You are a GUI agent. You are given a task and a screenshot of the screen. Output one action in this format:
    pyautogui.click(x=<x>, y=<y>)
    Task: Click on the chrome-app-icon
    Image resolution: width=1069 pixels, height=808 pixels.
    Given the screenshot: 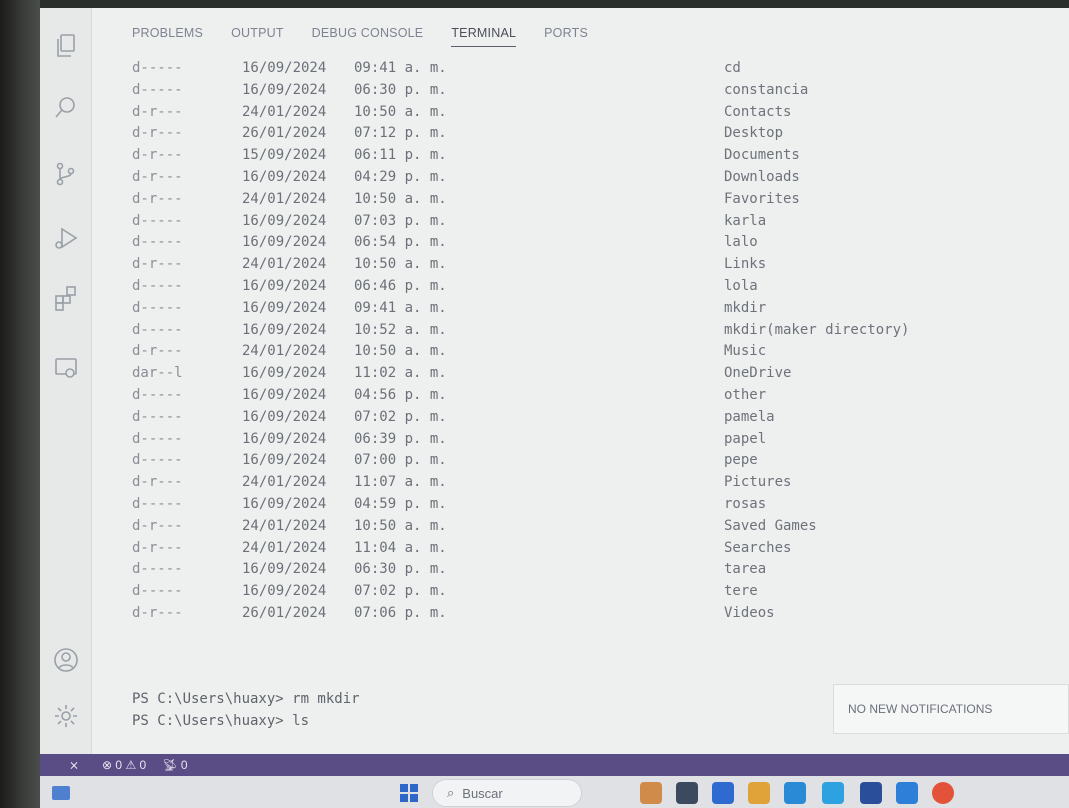 What is the action you would take?
    pyautogui.click(x=943, y=793)
    